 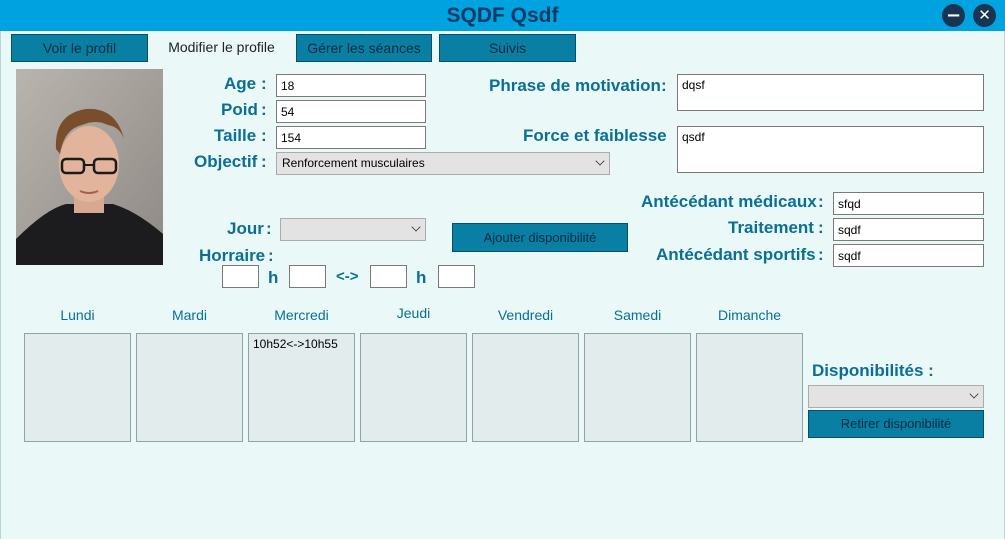 I want to click on jour-colon: :, so click(x=269, y=228).